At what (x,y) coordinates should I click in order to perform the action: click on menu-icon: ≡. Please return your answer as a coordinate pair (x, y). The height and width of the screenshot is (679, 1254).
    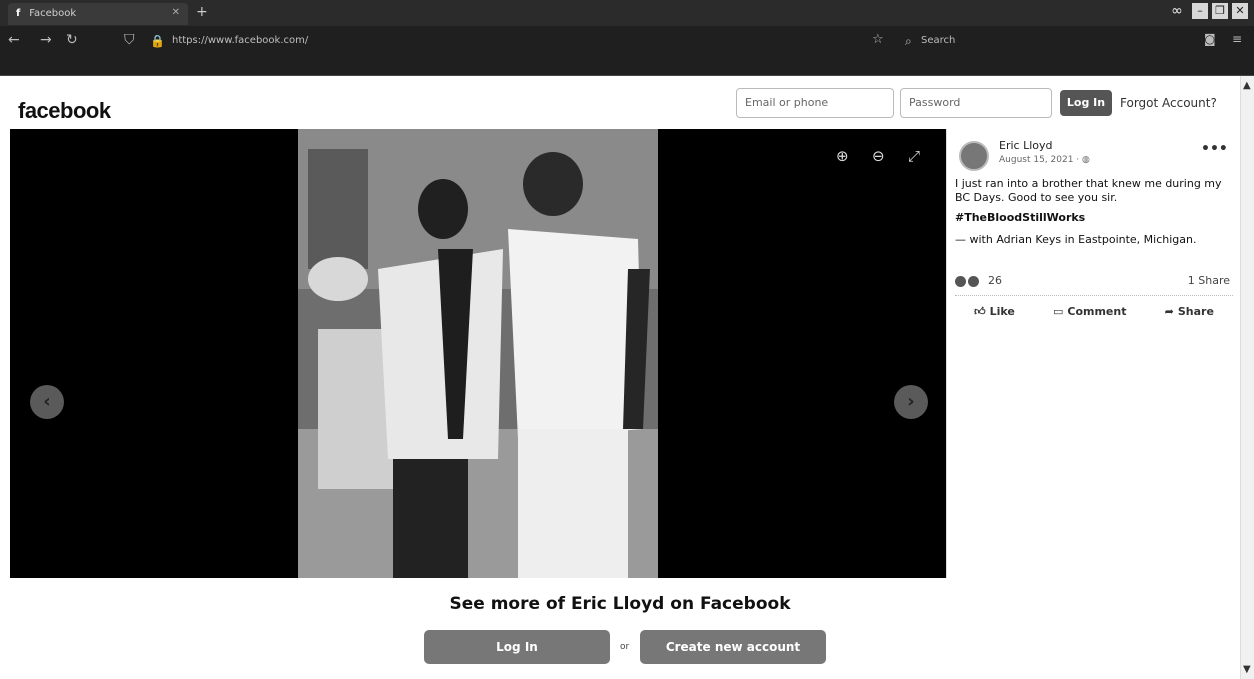
    Looking at the image, I should click on (1237, 39).